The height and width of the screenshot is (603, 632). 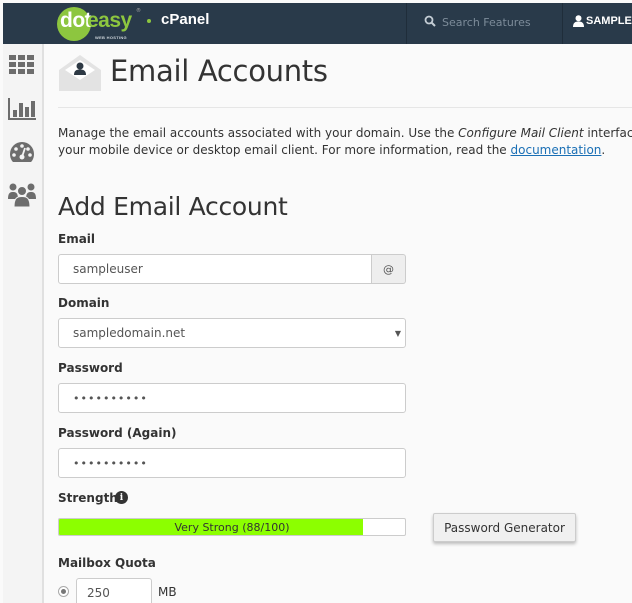 I want to click on info-icon: i, so click(x=121, y=497).